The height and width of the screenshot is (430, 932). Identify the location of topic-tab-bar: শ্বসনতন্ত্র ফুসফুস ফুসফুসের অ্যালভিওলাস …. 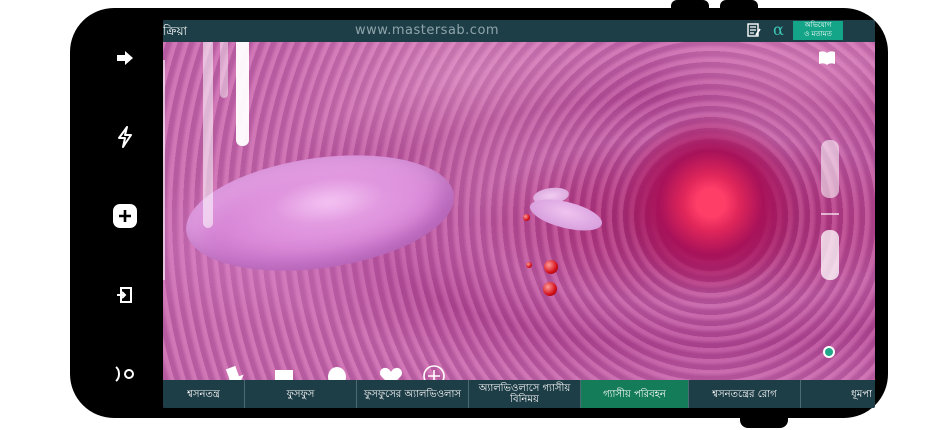
(519, 394).